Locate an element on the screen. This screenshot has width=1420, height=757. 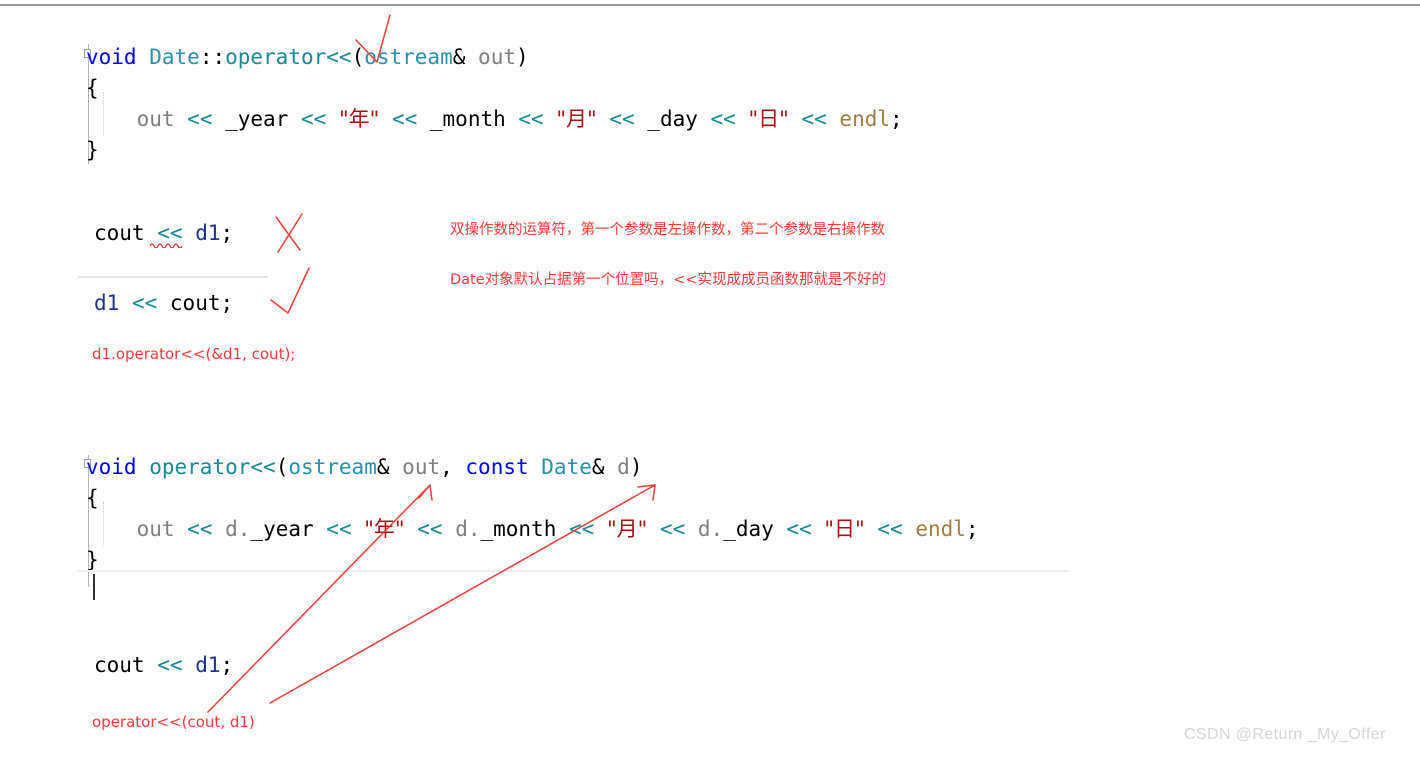
code-token: endl is located at coordinates (864, 119).